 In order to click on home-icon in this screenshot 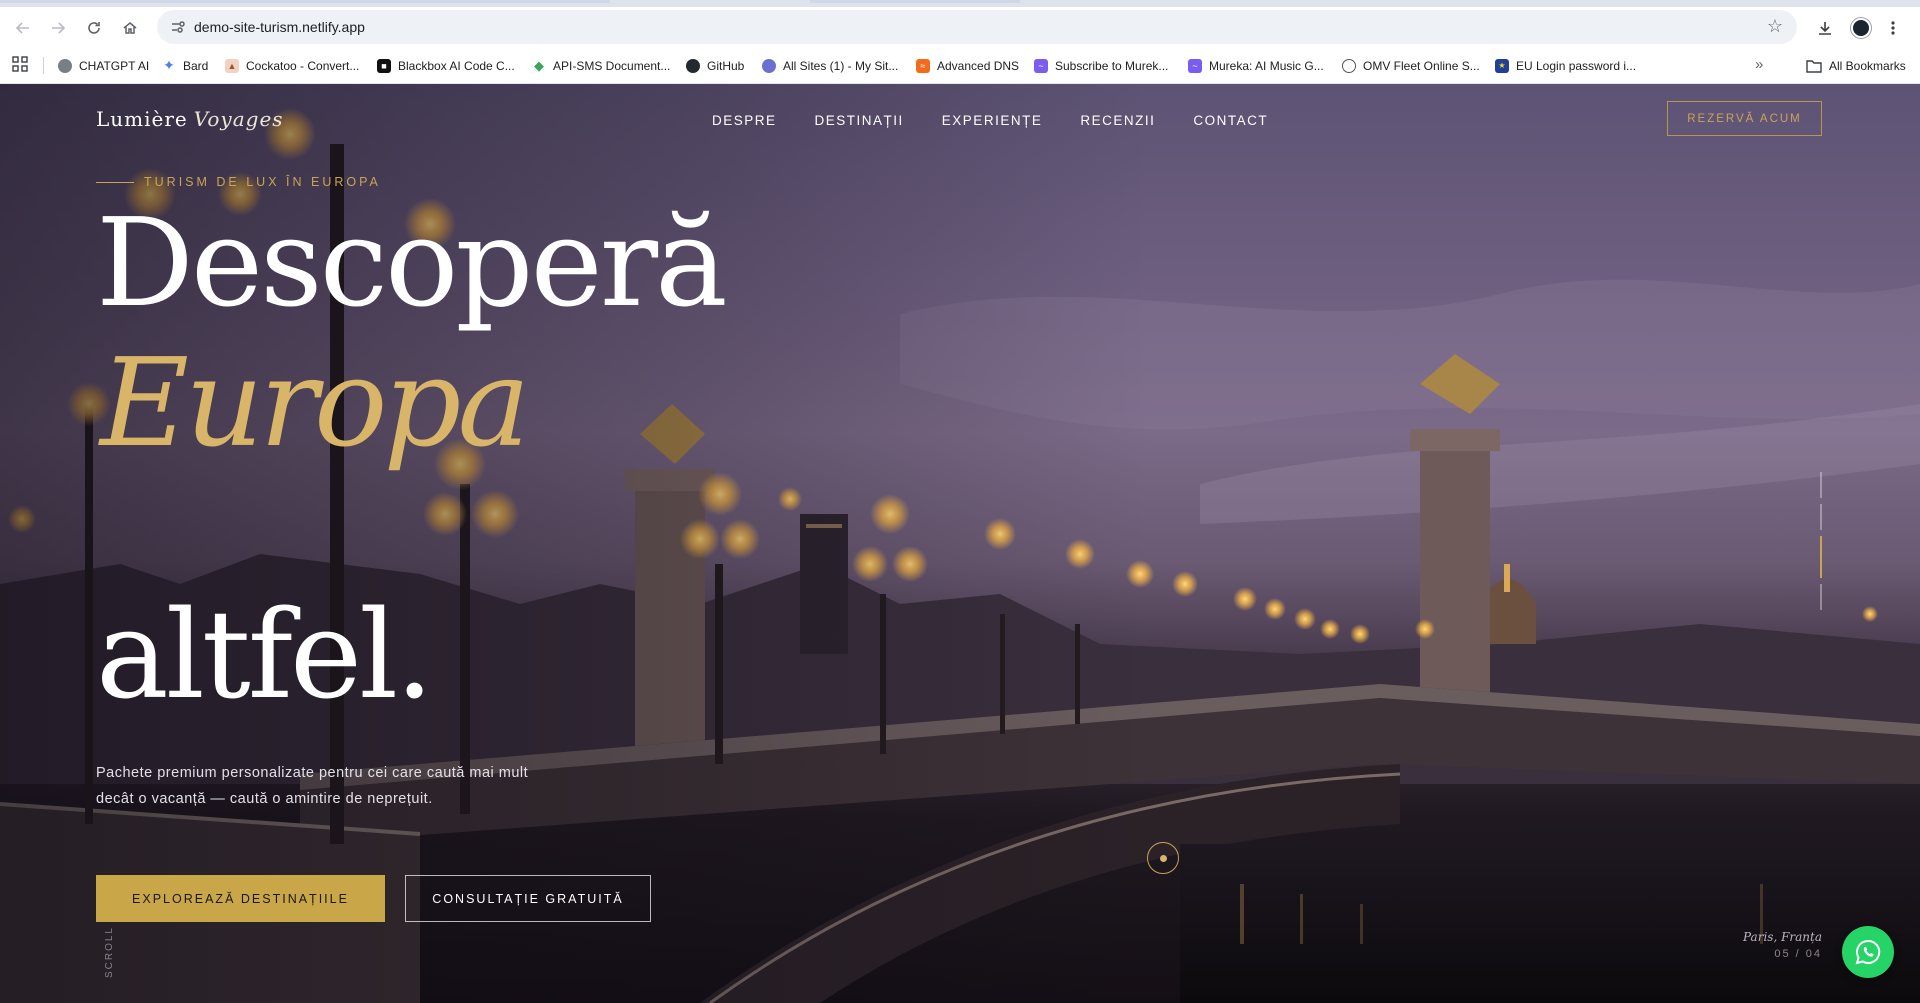, I will do `click(130, 28)`.